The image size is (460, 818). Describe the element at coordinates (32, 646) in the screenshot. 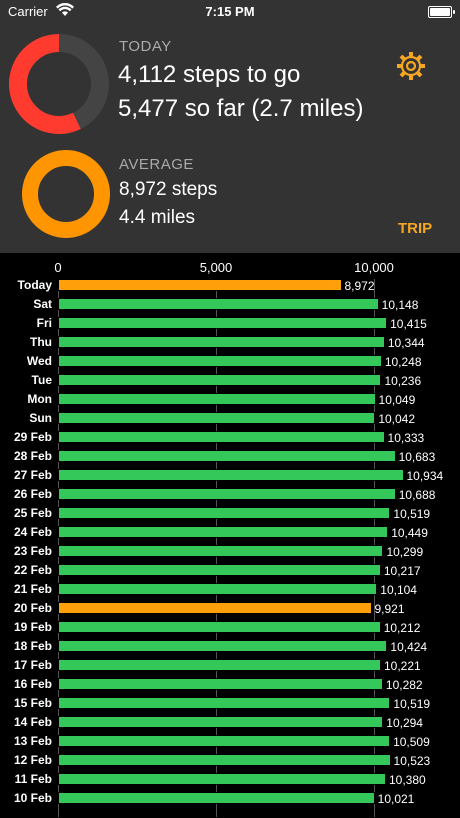

I see `day-label: 18 Feb` at that location.